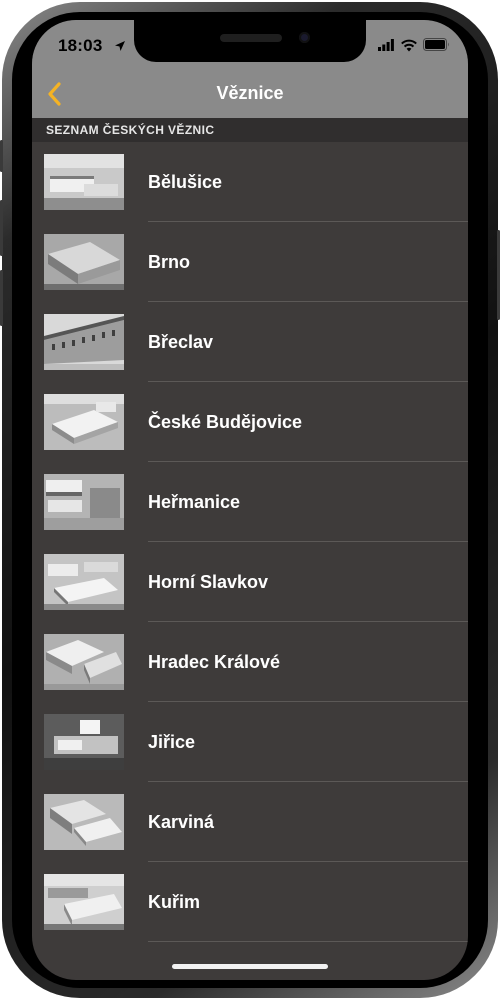  Describe the element at coordinates (1, 228) in the screenshot. I see `volume-up-button` at that location.